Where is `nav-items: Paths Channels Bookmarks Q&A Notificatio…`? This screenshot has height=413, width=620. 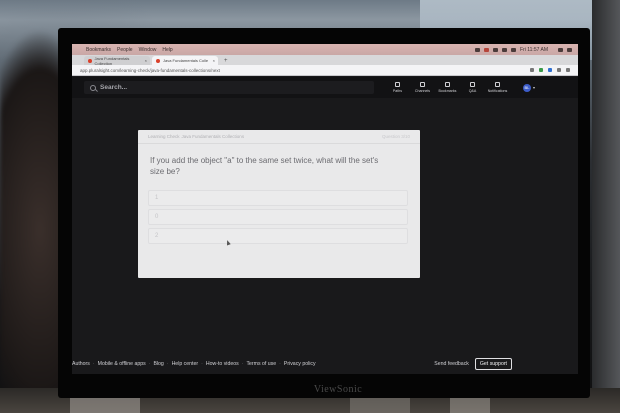
nav-items: Paths Channels Bookmarks Q&A Notificatio… is located at coordinates (447, 87).